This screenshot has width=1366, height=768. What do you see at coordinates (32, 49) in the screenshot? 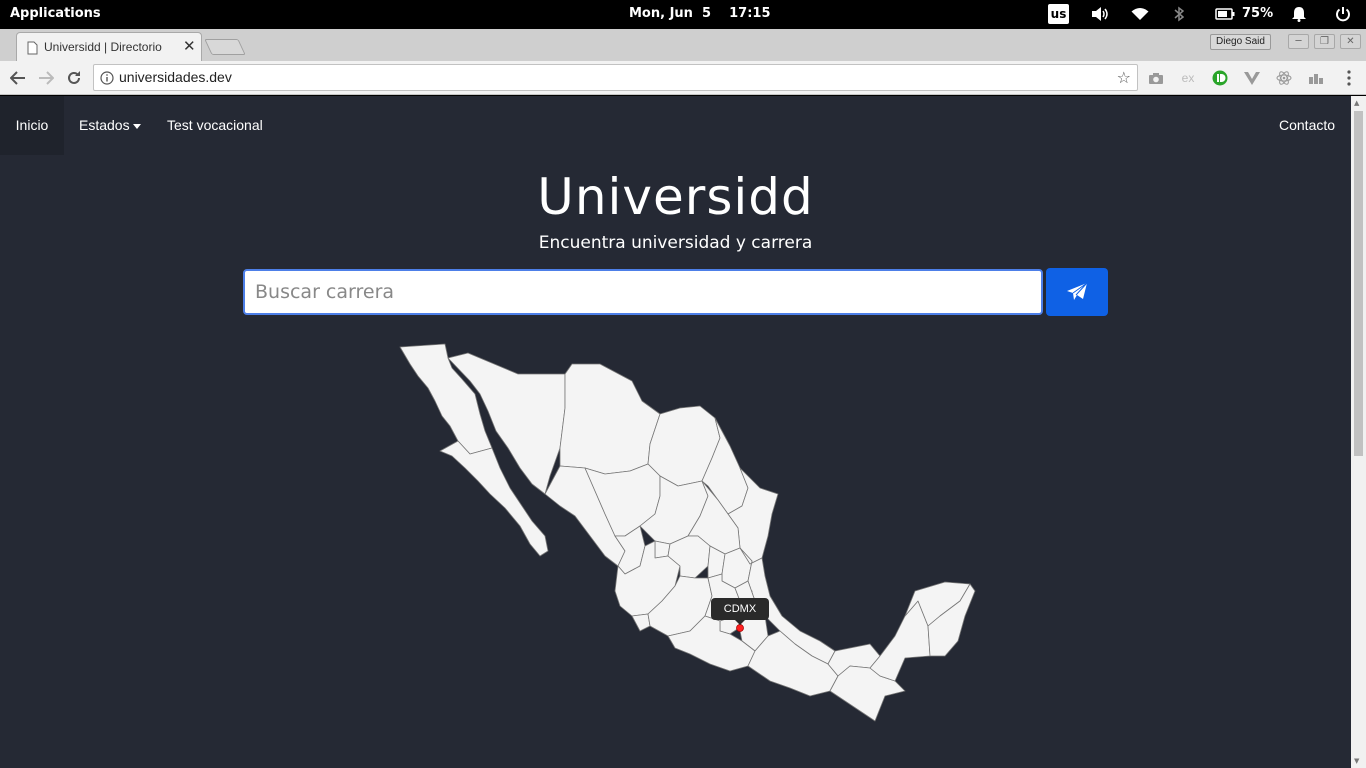
I see `page-favicon-icon` at bounding box center [32, 49].